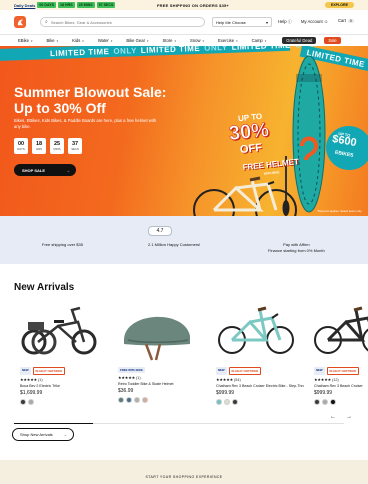  Describe the element at coordinates (126, 391) in the screenshot. I see `product-price: $36.99` at that location.